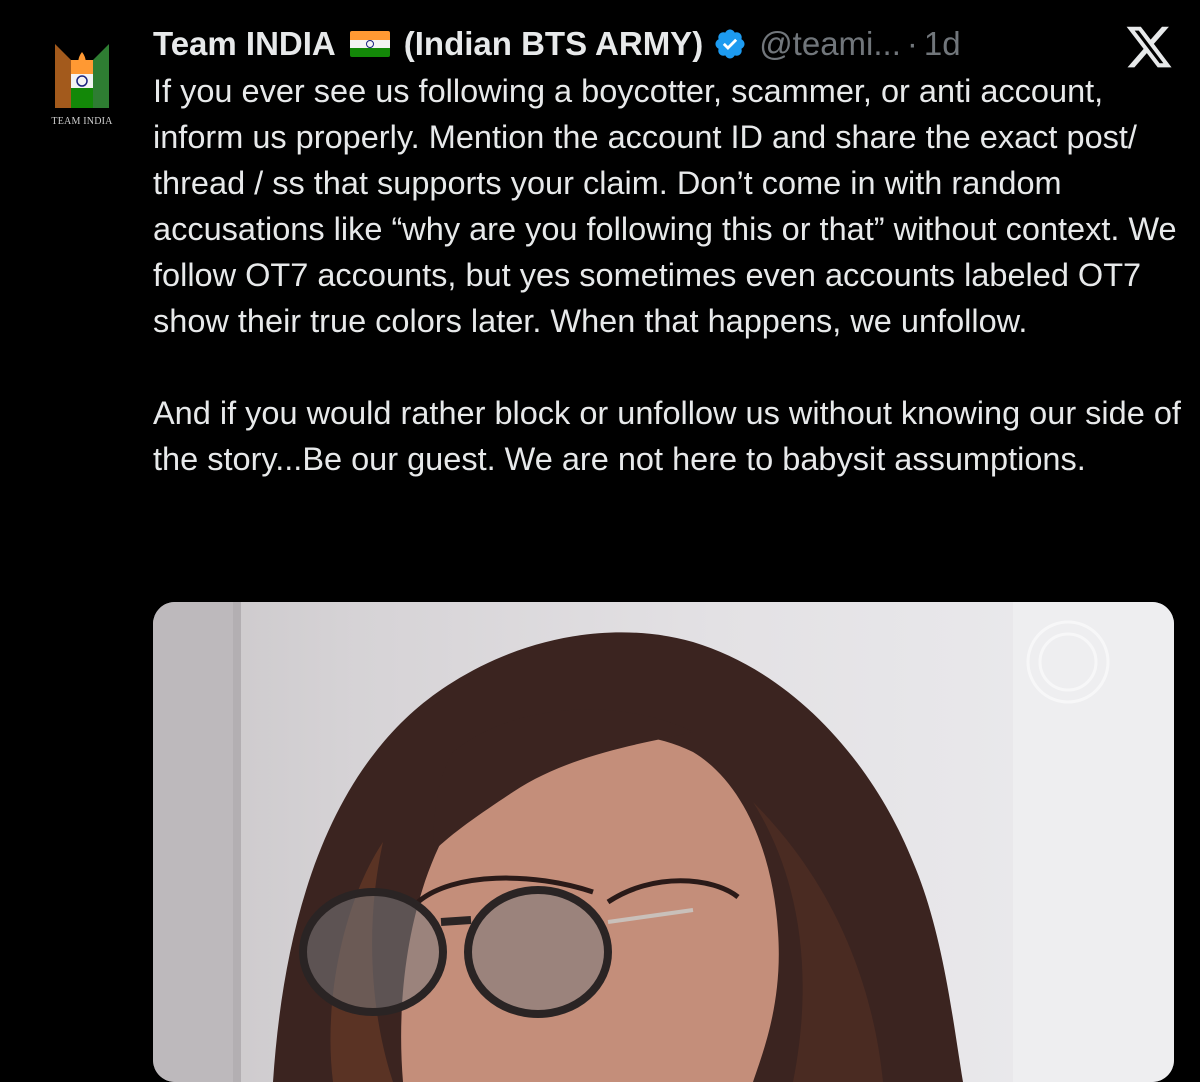 This screenshot has width=1200, height=1082. I want to click on avatar-caption: TEAM INDIA, so click(82, 121).